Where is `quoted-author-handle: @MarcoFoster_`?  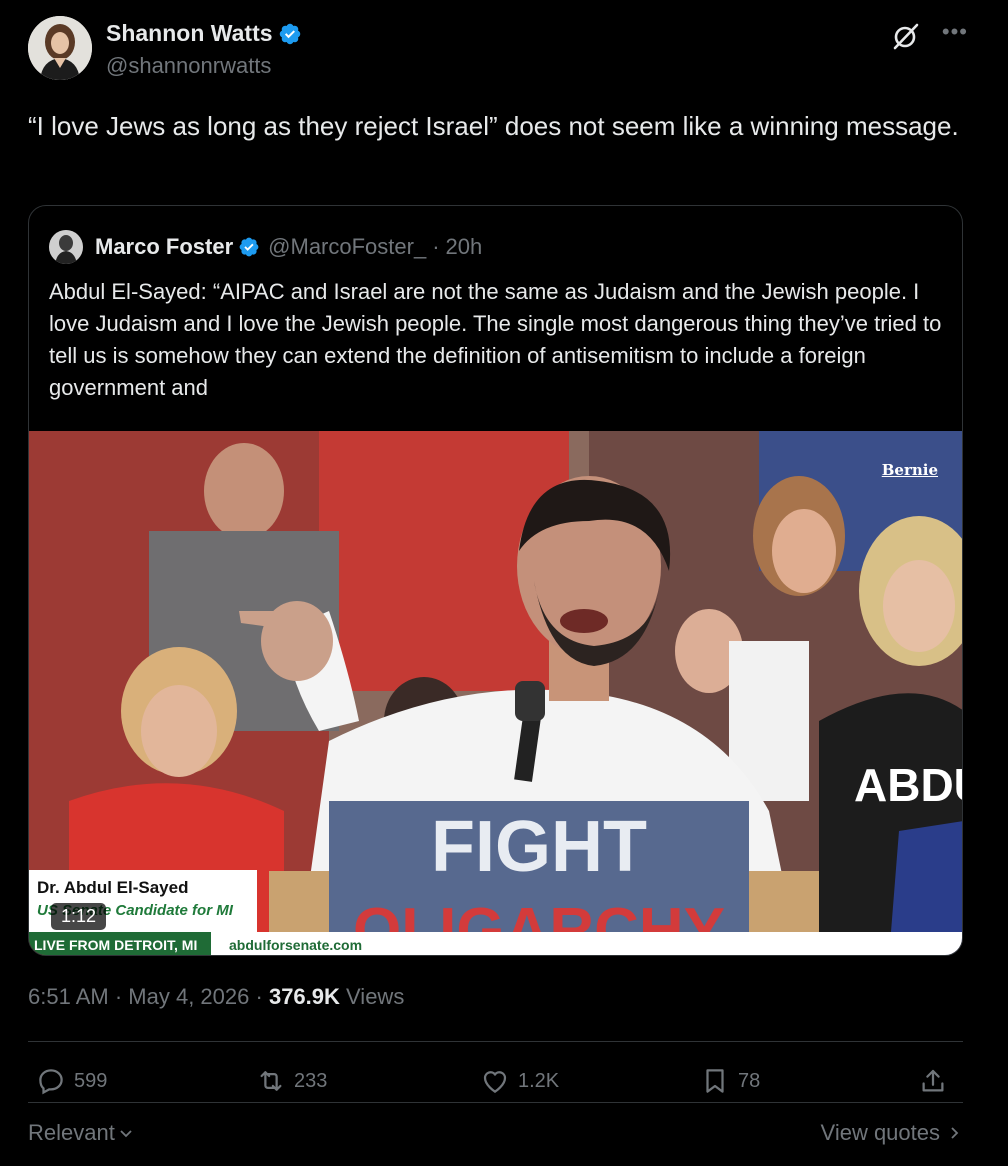 quoted-author-handle: @MarcoFoster_ is located at coordinates (347, 247).